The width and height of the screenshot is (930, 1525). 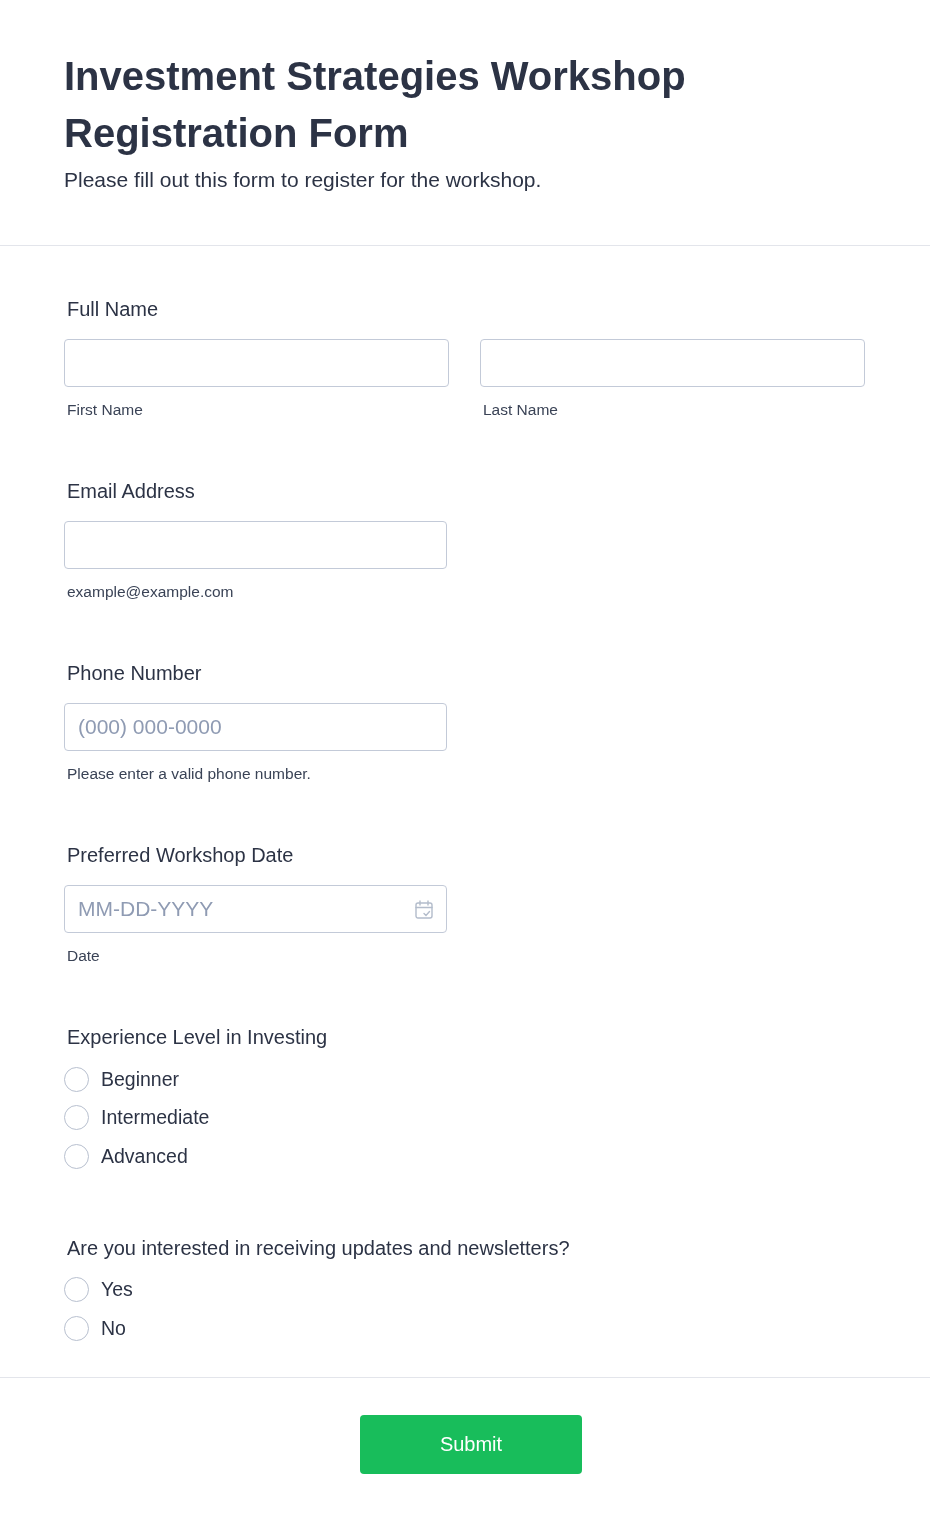 What do you see at coordinates (126, 1156) in the screenshot?
I see `radio-option: Advanced` at bounding box center [126, 1156].